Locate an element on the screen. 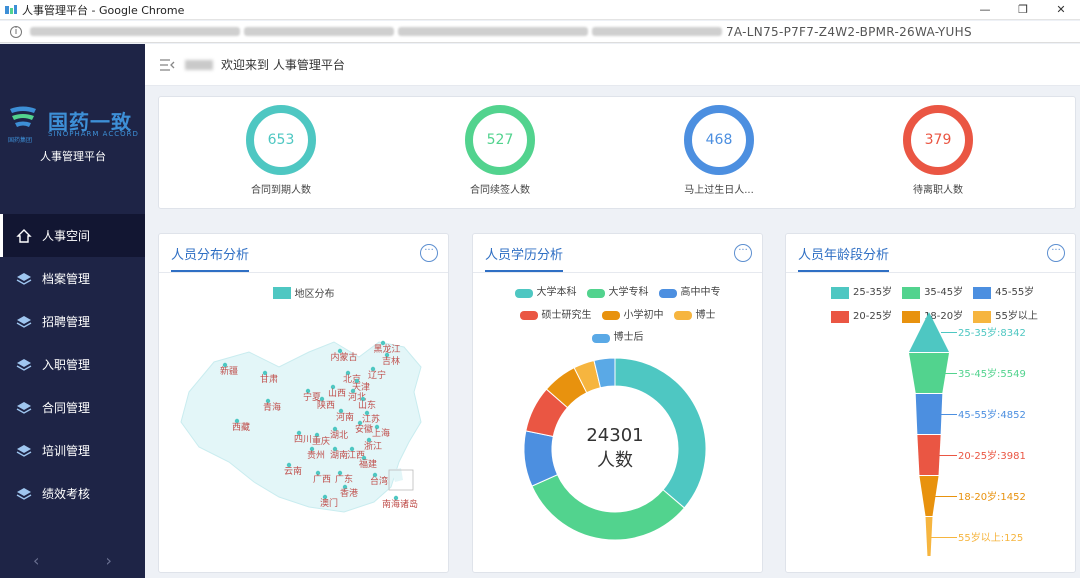  welcome-text: 欢迎来到 人事管理平台 is located at coordinates (283, 65).